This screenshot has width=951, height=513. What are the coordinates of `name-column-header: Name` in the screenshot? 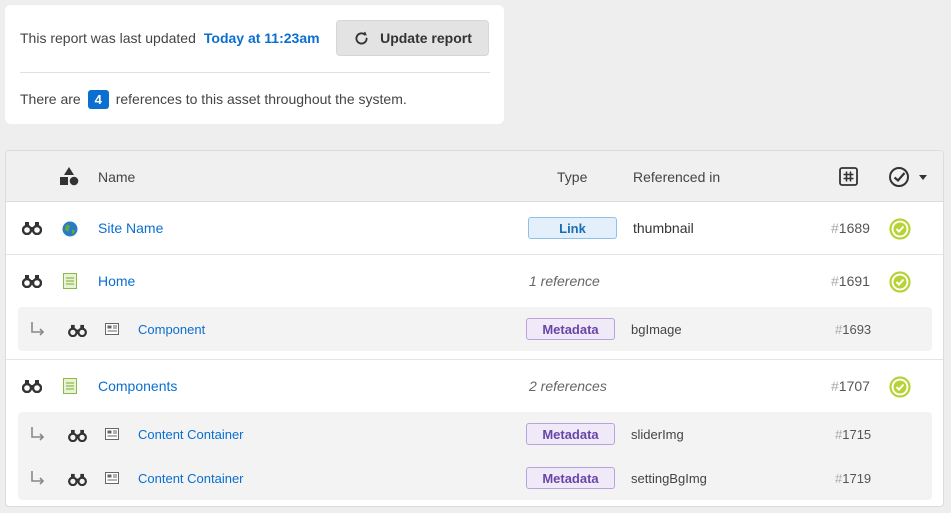 It's located at (116, 176).